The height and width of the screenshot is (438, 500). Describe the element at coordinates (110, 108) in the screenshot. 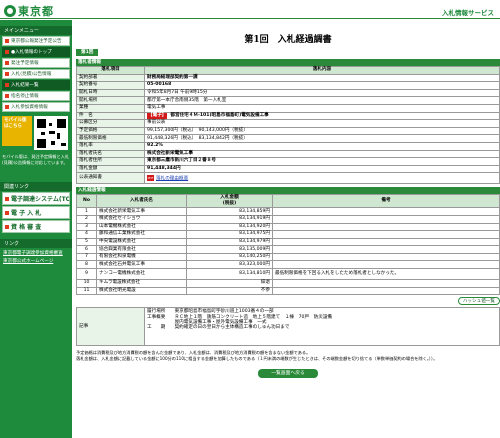

I see `row-label: 業種` at that location.